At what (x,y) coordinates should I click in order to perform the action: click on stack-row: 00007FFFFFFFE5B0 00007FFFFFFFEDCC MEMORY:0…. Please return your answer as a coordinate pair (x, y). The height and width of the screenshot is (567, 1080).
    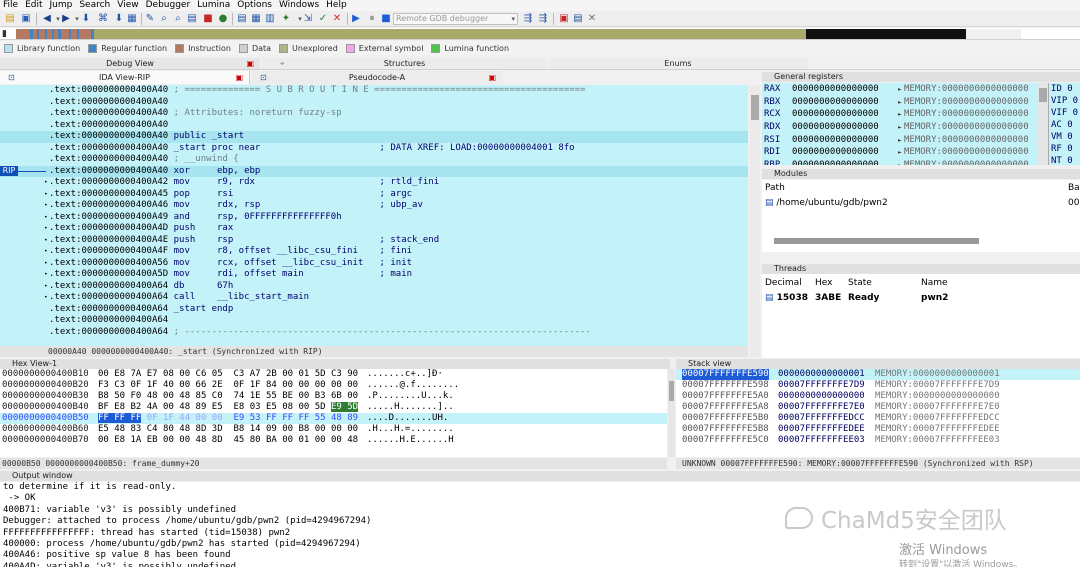
    Looking at the image, I should click on (878, 418).